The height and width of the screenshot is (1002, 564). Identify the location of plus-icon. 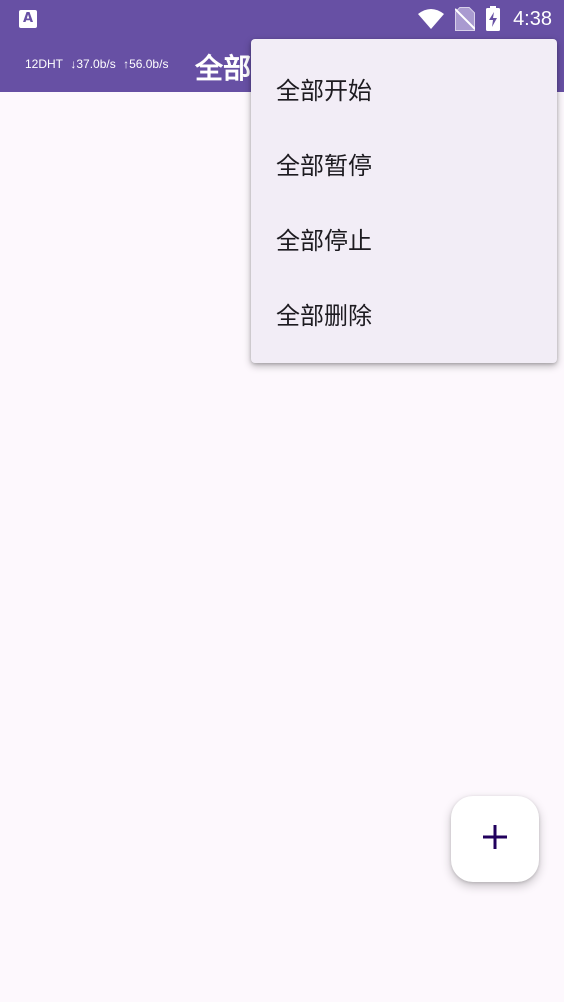
(495, 839).